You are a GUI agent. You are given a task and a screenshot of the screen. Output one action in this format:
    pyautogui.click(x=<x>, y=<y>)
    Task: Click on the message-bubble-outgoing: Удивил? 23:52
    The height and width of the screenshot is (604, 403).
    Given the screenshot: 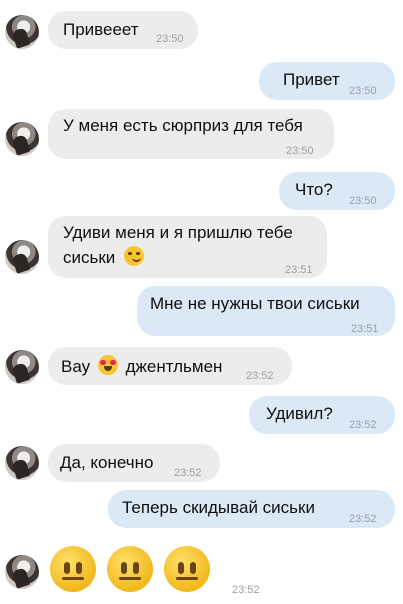 What is the action you would take?
    pyautogui.click(x=322, y=415)
    